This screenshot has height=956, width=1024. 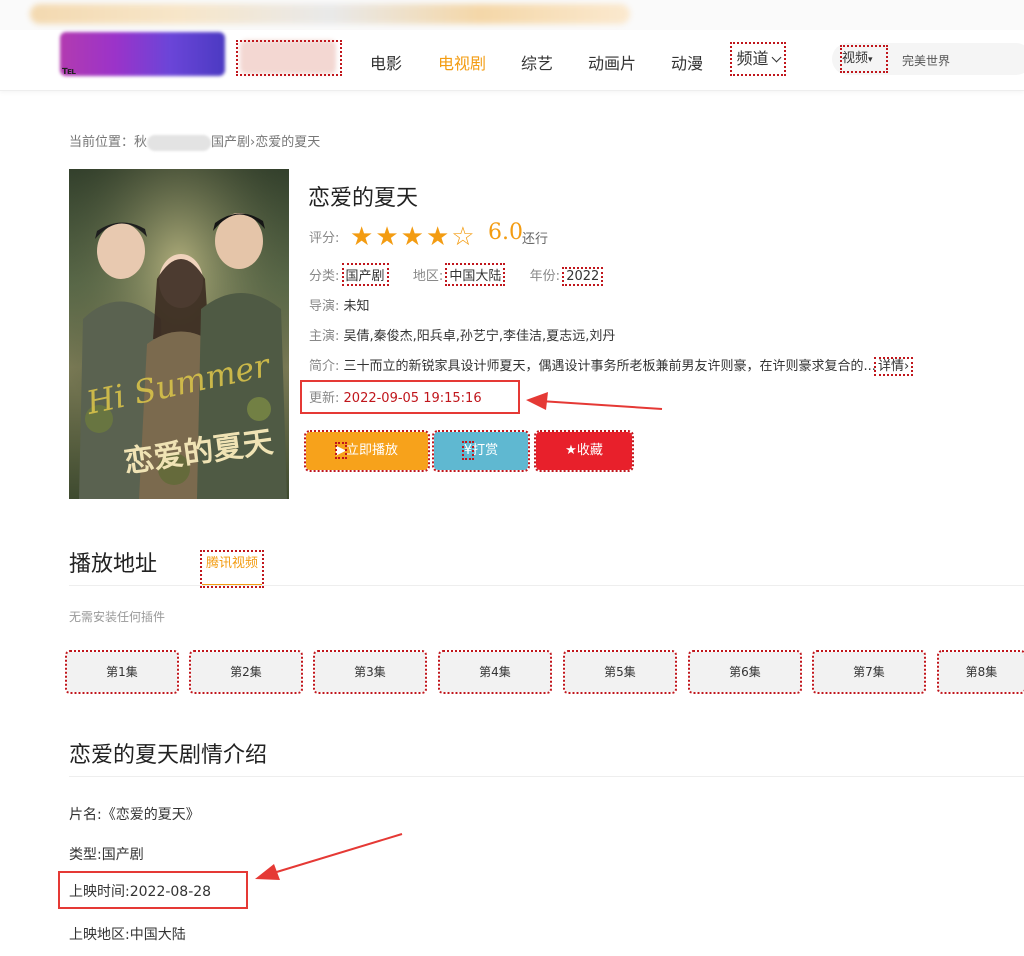 What do you see at coordinates (340, 450) in the screenshot?
I see `play-icon: ▶` at bounding box center [340, 450].